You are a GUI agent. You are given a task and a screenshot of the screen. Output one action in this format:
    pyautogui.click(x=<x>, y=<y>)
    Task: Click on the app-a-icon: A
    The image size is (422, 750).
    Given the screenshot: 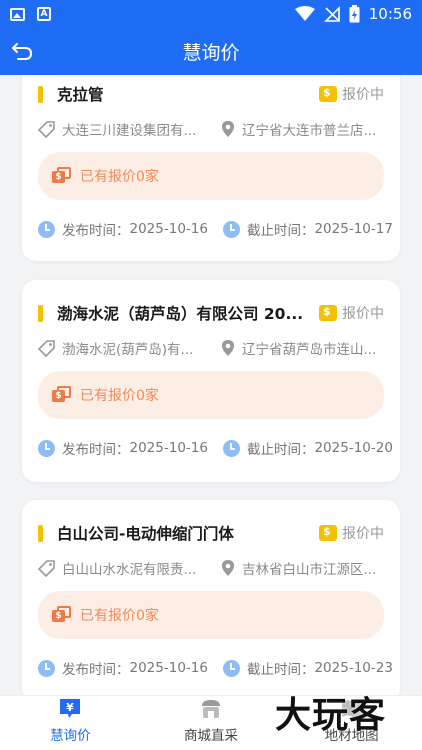 What is the action you would take?
    pyautogui.click(x=44, y=14)
    